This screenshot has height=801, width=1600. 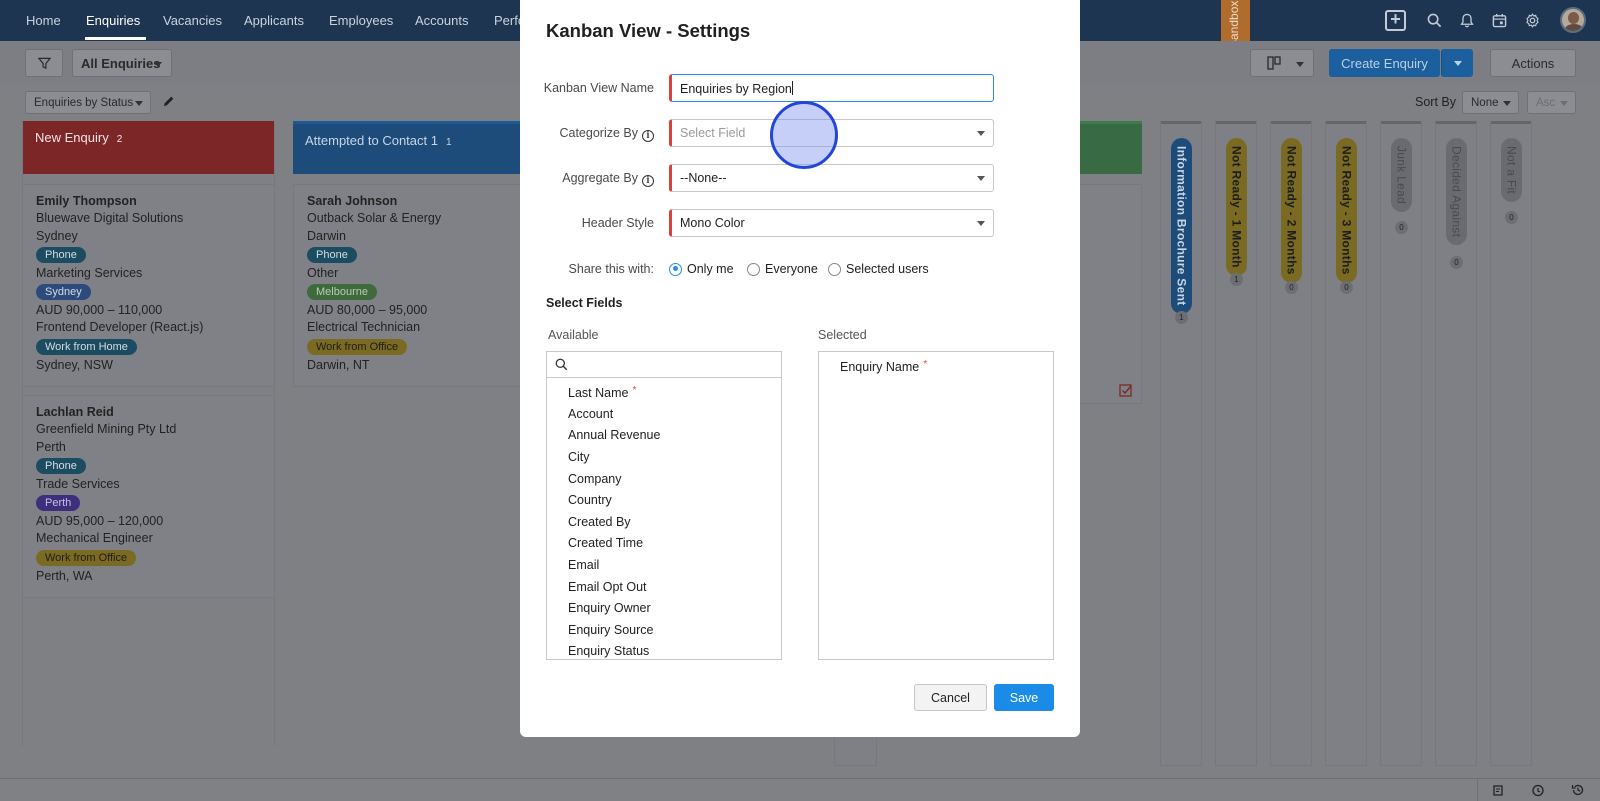 What do you see at coordinates (1110, 294) in the screenshot?
I see `enquiry-card-partial` at bounding box center [1110, 294].